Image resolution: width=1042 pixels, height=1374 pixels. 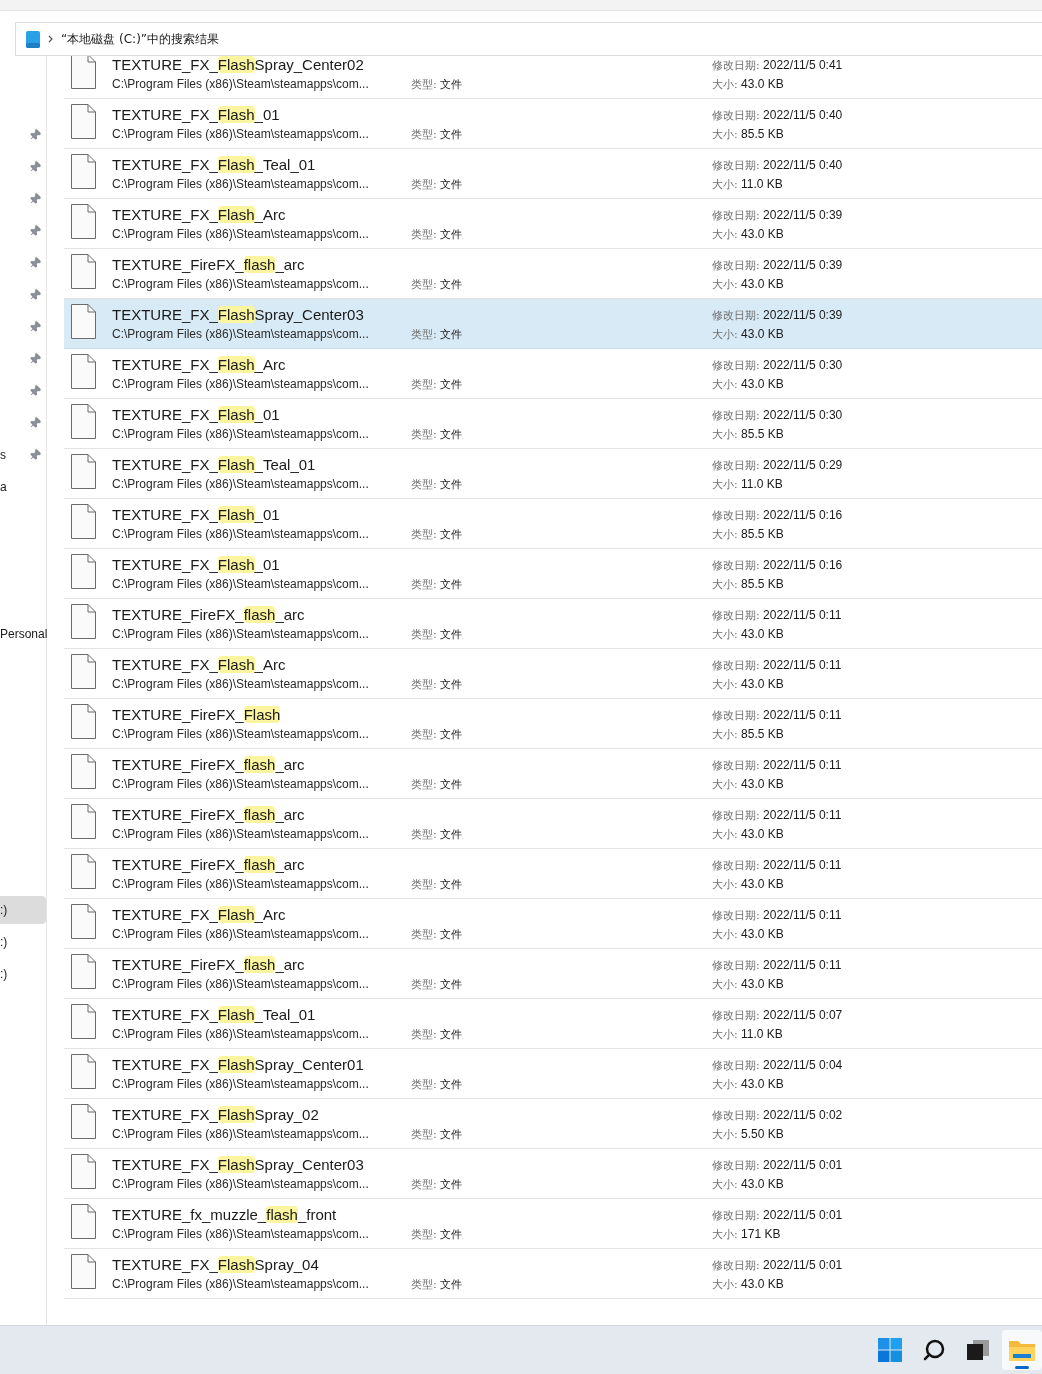 I want to click on result-row: TEXTURE_FX_Flash_Arc 修改日期: 2022/11/5 0:39 C:\Program Files (x86)\Steam\steamapps\com... 类型: 文件 大小: 43.0 KB, so click(x=553, y=224).